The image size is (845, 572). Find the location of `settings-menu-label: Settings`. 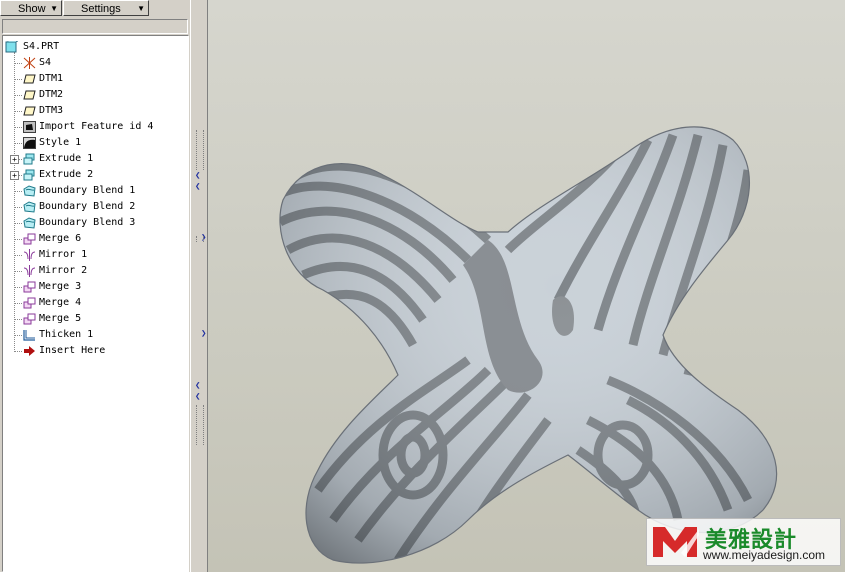

settings-menu-label: Settings is located at coordinates (101, 9).